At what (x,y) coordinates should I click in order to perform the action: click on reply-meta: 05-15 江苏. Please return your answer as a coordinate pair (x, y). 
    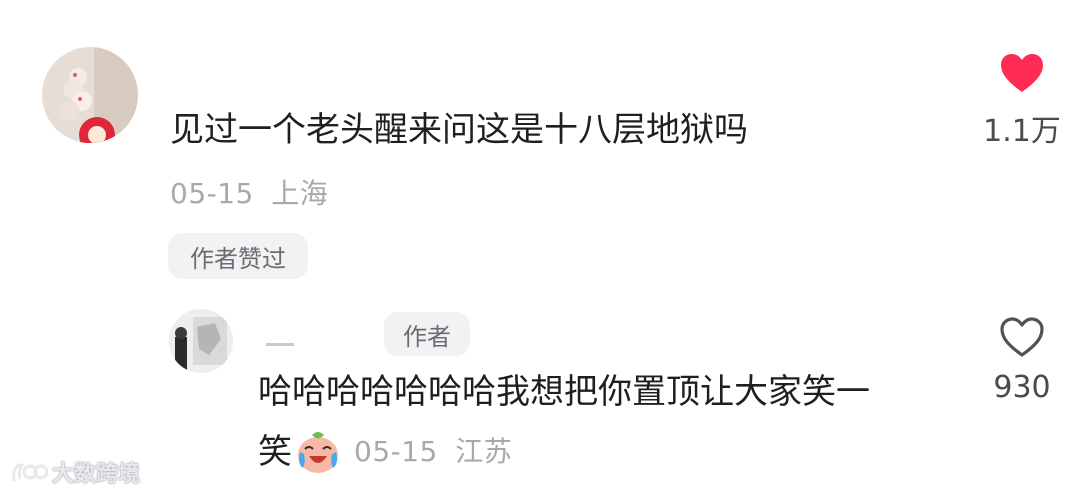
    Looking at the image, I should click on (433, 452).